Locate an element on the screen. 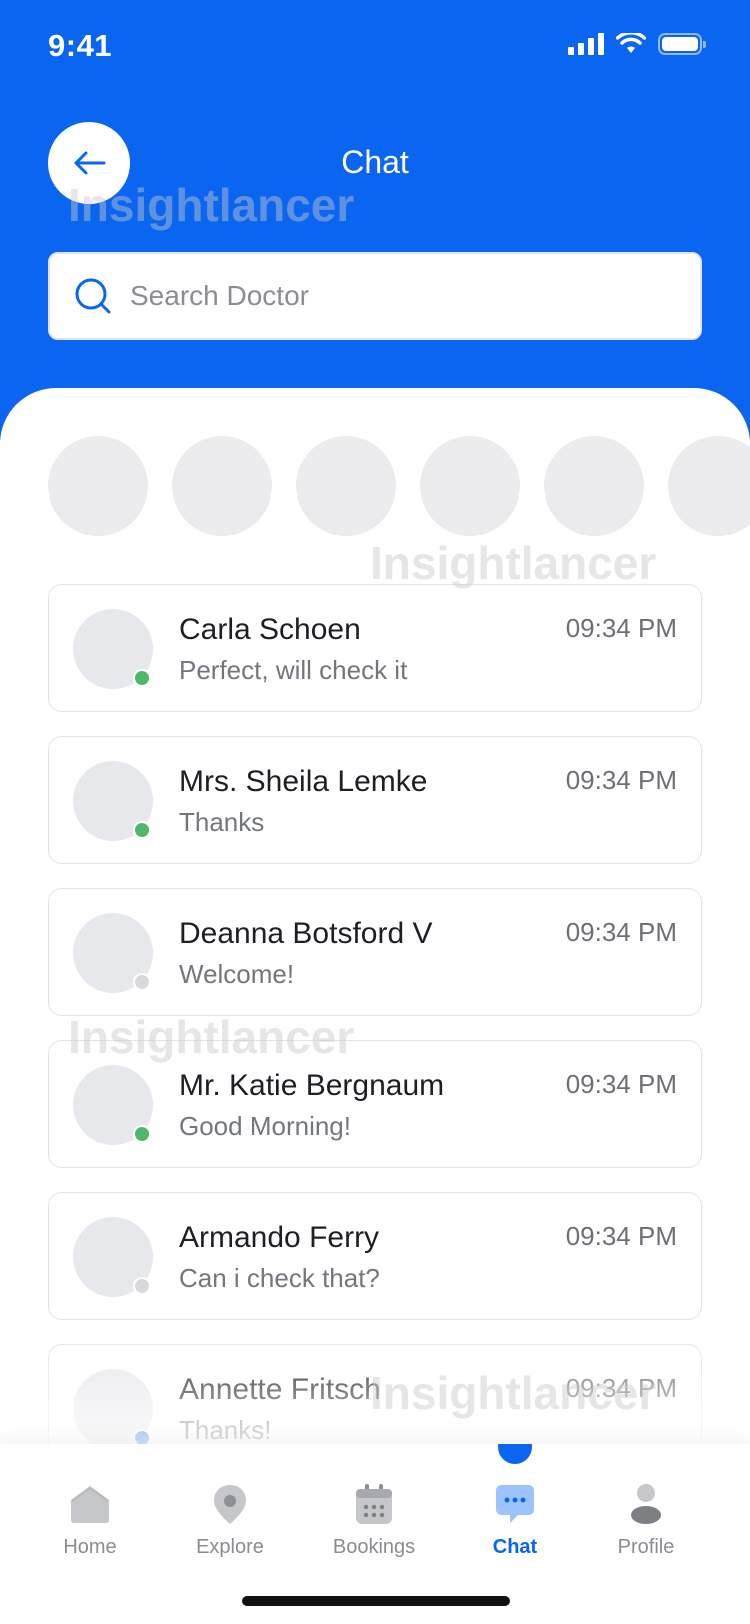 This screenshot has height=1624, width=750. search-input is located at coordinates (390, 296).